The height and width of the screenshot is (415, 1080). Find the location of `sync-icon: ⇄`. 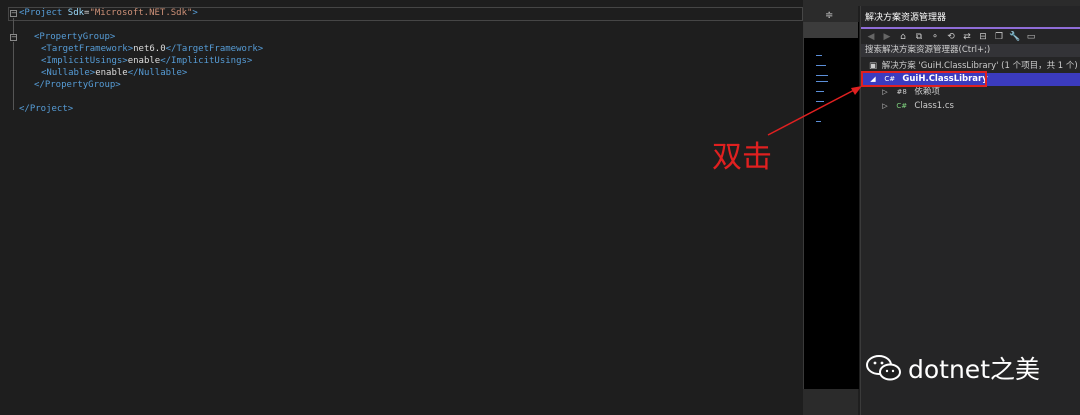

sync-icon: ⇄ is located at coordinates (967, 37).